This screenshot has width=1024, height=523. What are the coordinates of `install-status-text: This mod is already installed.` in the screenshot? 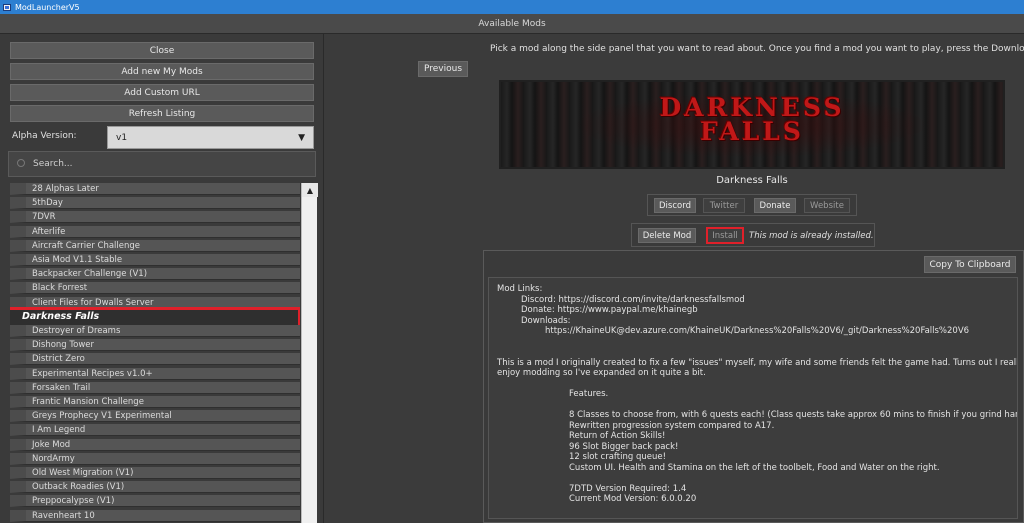 It's located at (811, 236).